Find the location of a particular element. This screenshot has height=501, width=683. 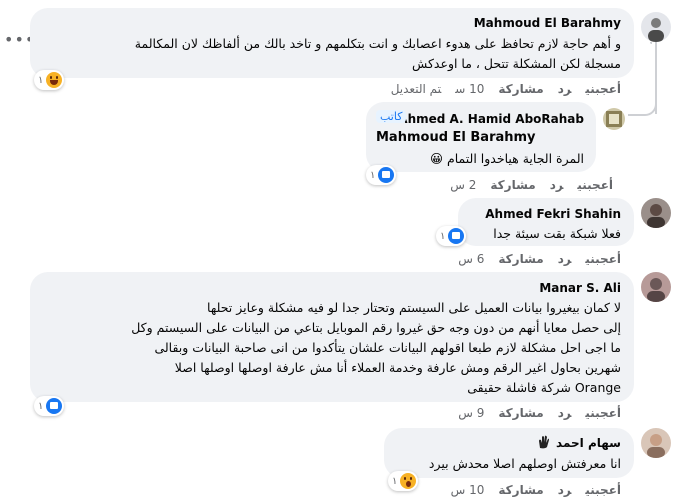

reply-thread-curve is located at coordinates (642, 107).